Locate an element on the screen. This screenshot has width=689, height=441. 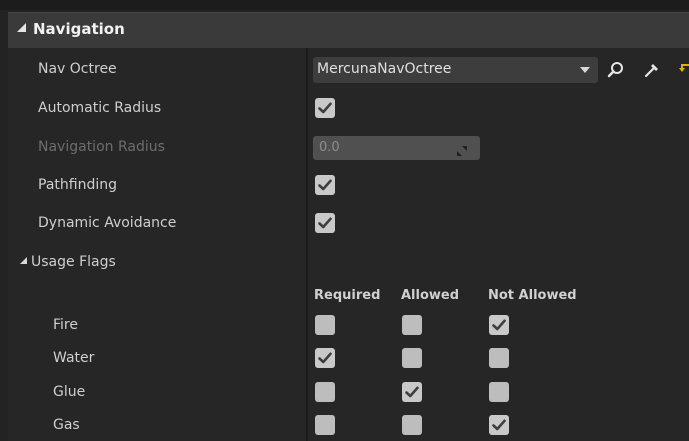
automatic-radius-checkbox is located at coordinates (325, 108).